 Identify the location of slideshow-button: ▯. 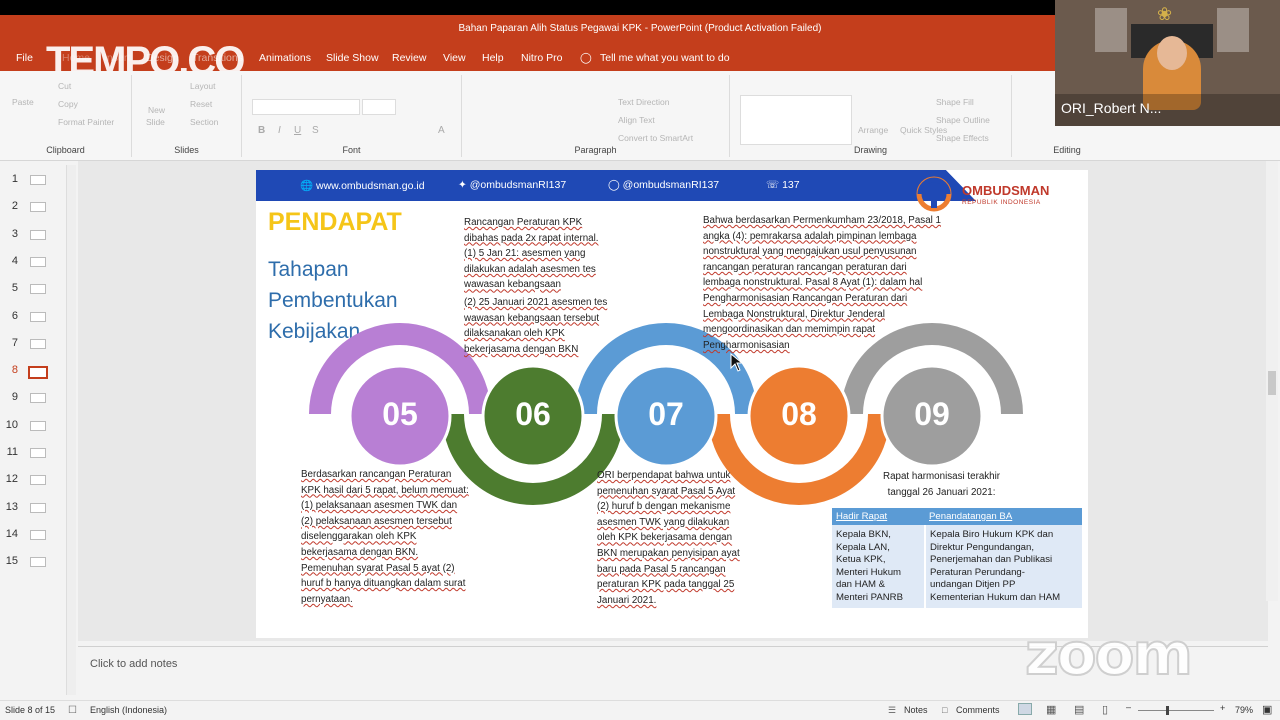
(1105, 709).